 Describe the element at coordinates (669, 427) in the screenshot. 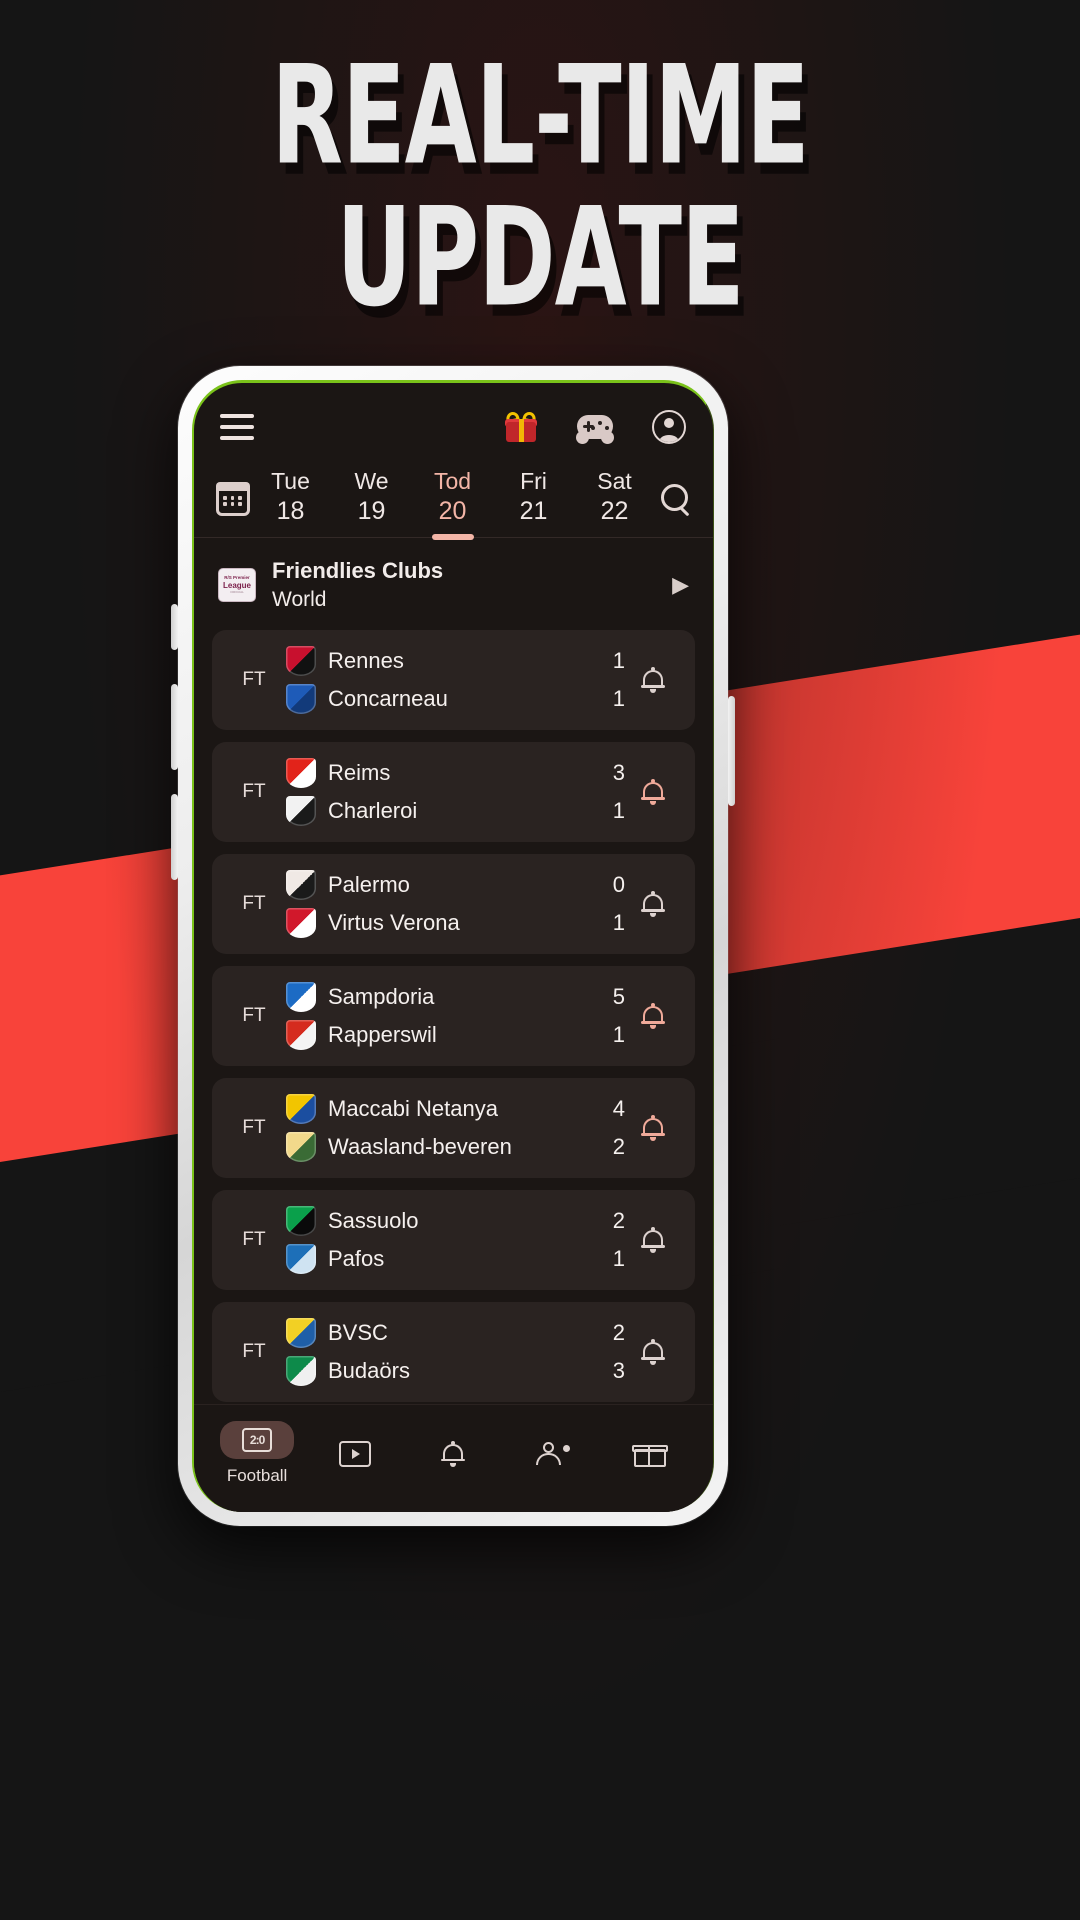

I see `account-circle-icon` at that location.